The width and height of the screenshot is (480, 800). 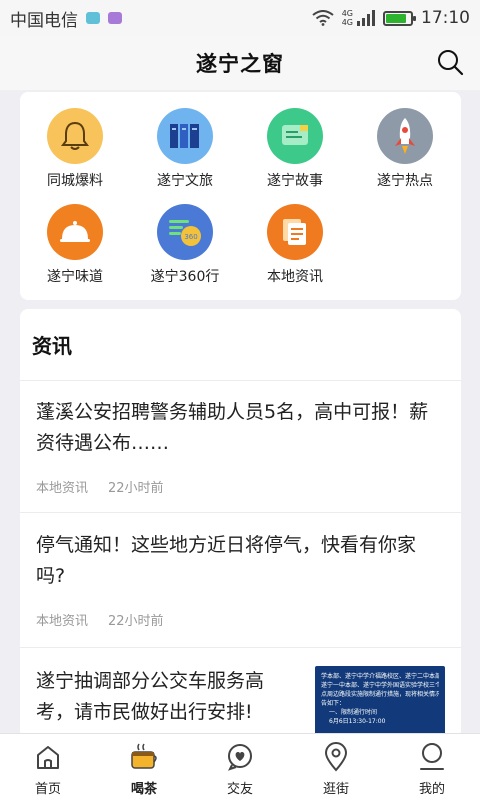 What do you see at coordinates (75, 232) in the screenshot?
I see `food-cloche-icon` at bounding box center [75, 232].